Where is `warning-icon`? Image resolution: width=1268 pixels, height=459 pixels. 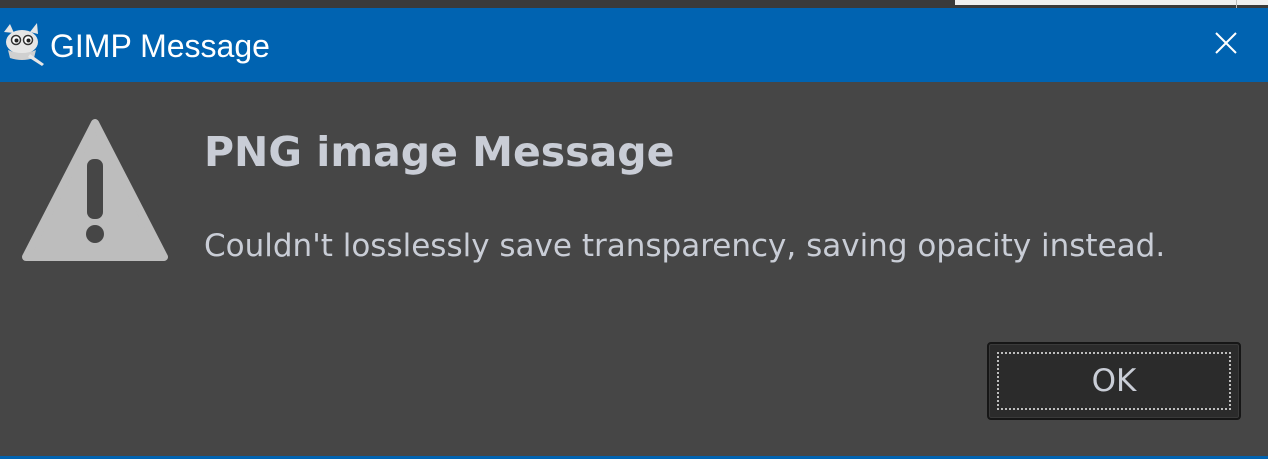
warning-icon is located at coordinates (95, 191).